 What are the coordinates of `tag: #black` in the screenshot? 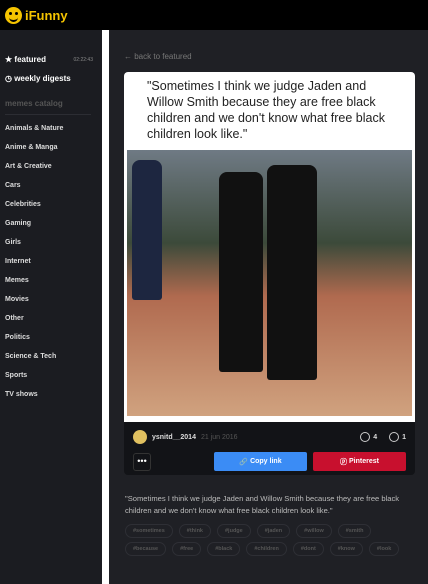 It's located at (224, 549).